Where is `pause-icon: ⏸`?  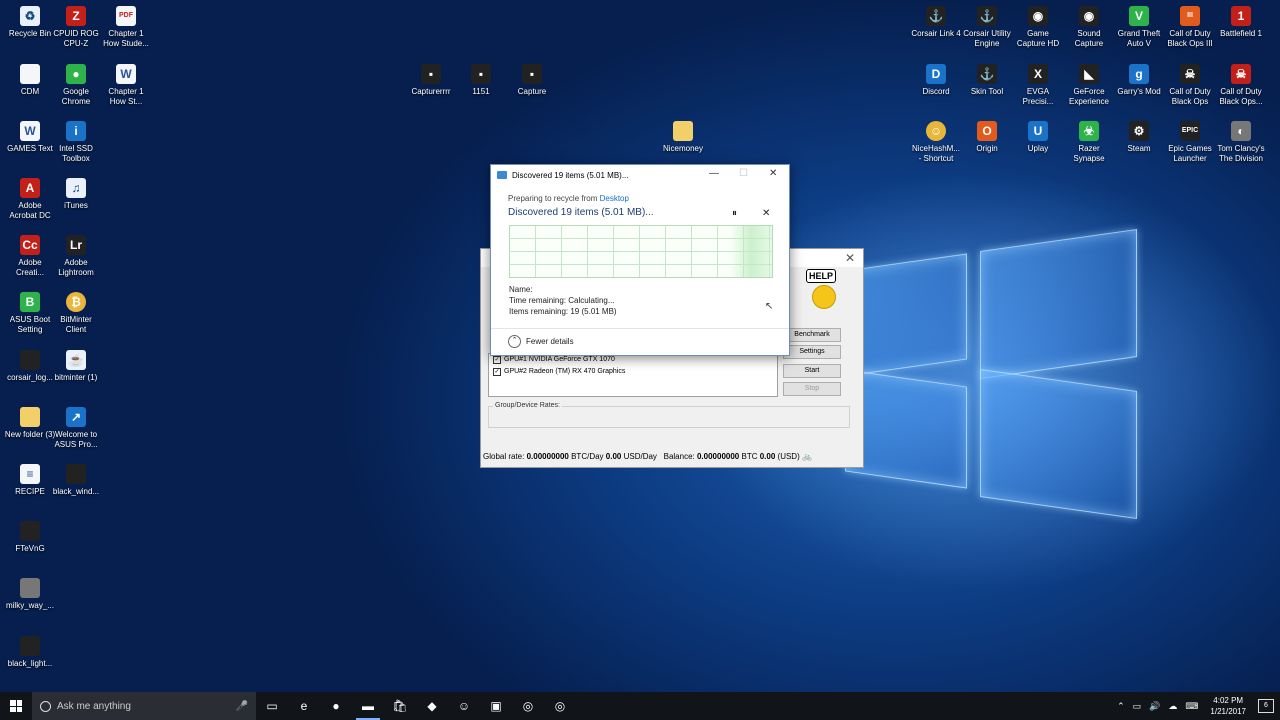
pause-icon: ⏸ is located at coordinates (734, 213).